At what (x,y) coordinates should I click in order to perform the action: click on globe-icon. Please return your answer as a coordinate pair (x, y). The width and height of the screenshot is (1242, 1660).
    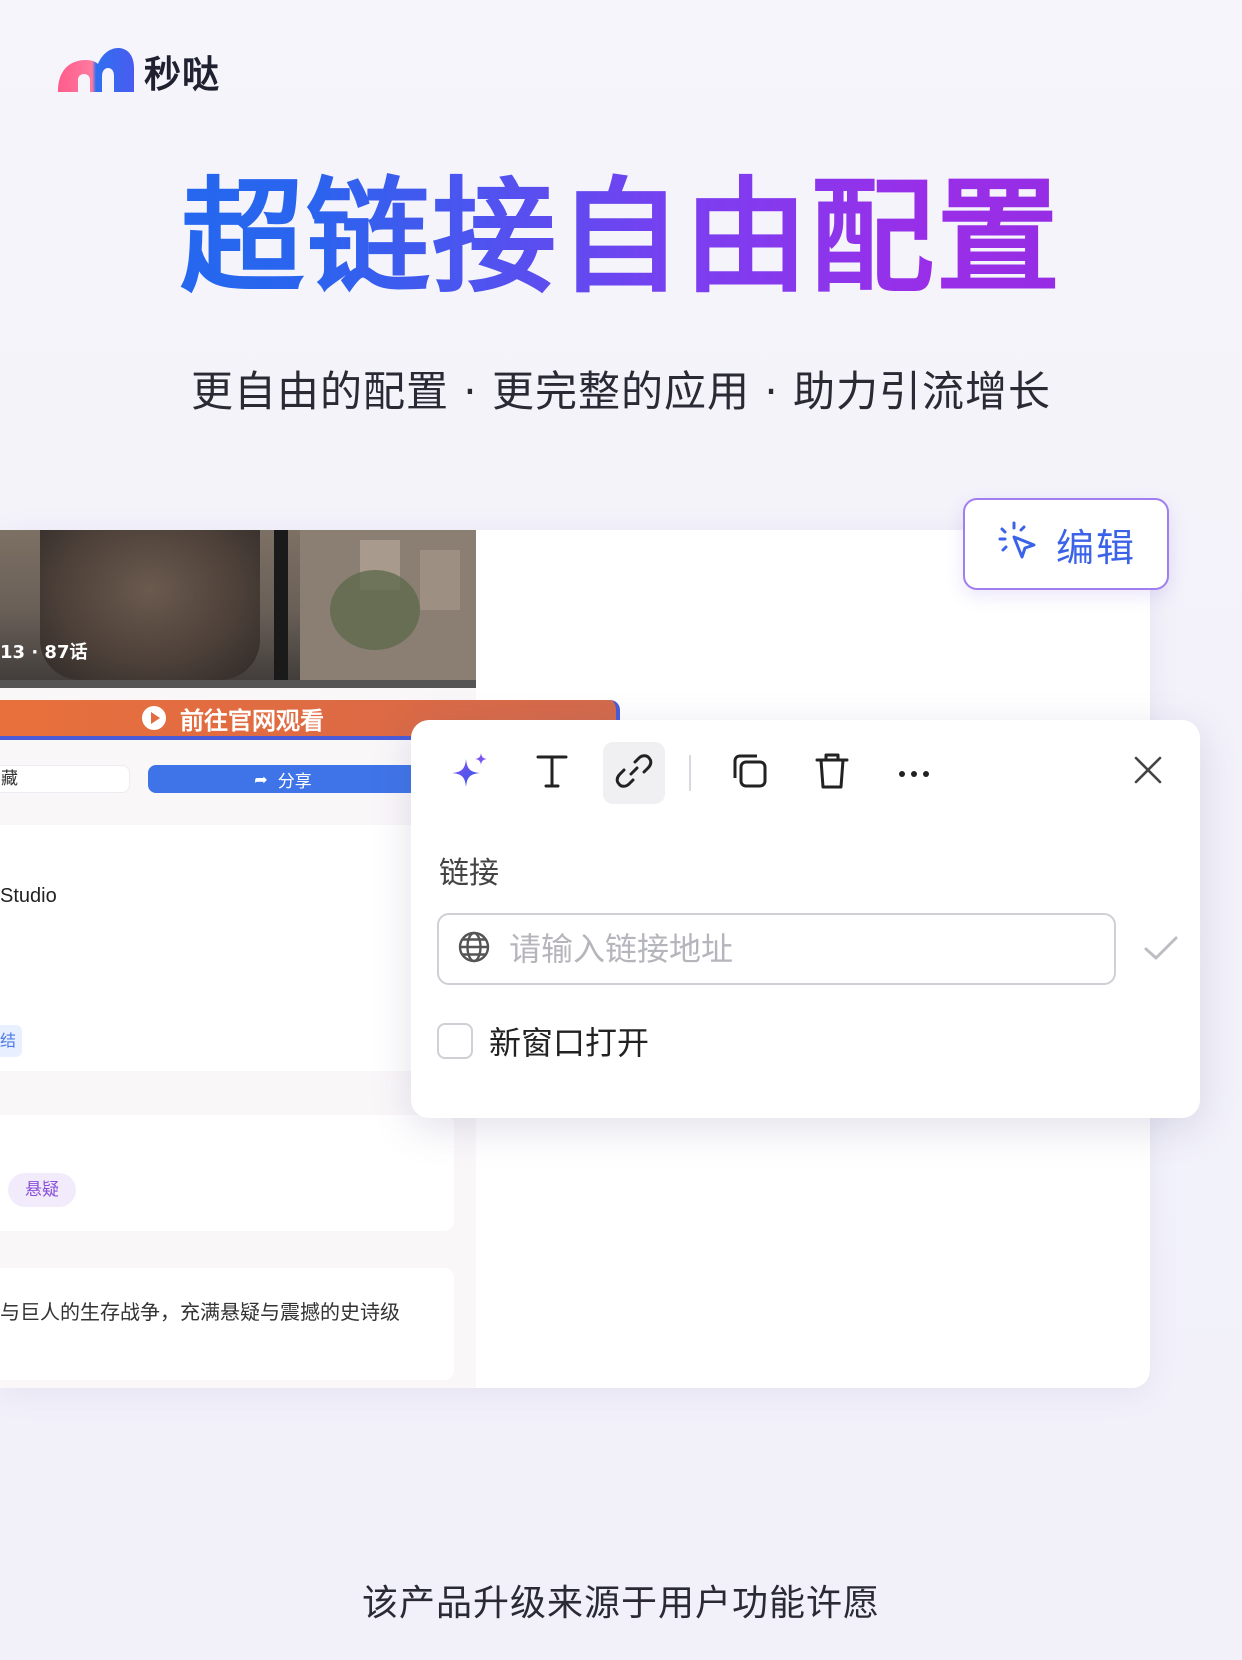
    Looking at the image, I should click on (474, 949).